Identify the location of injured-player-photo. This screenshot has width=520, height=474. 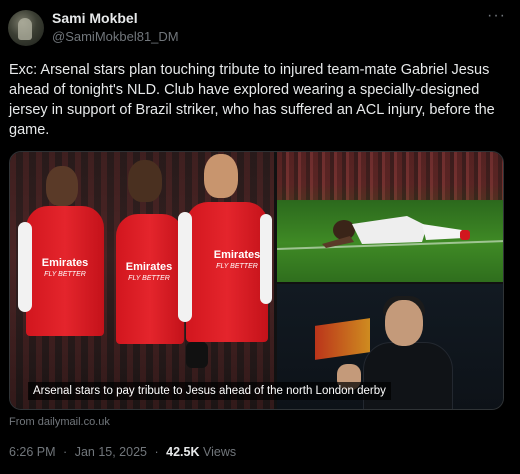
(390, 217).